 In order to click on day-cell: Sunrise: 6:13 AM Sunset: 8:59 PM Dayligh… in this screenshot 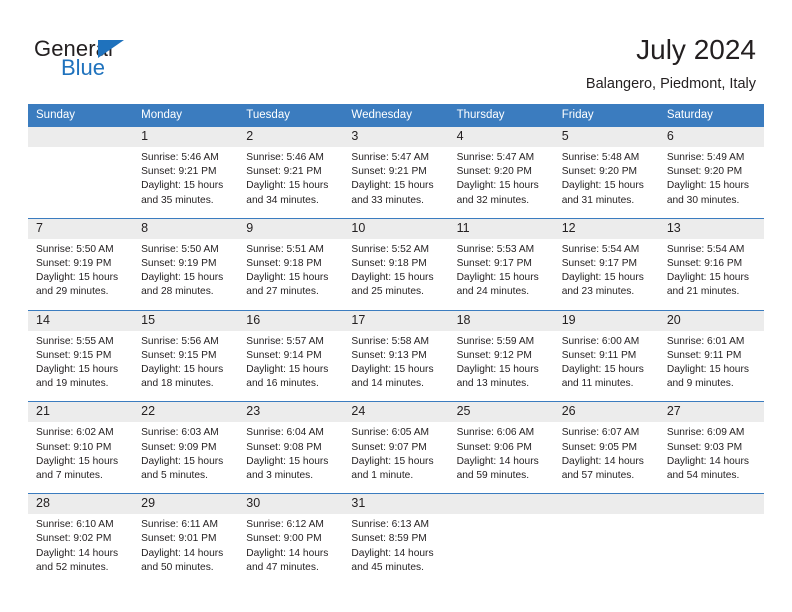, I will do `click(395, 549)`.